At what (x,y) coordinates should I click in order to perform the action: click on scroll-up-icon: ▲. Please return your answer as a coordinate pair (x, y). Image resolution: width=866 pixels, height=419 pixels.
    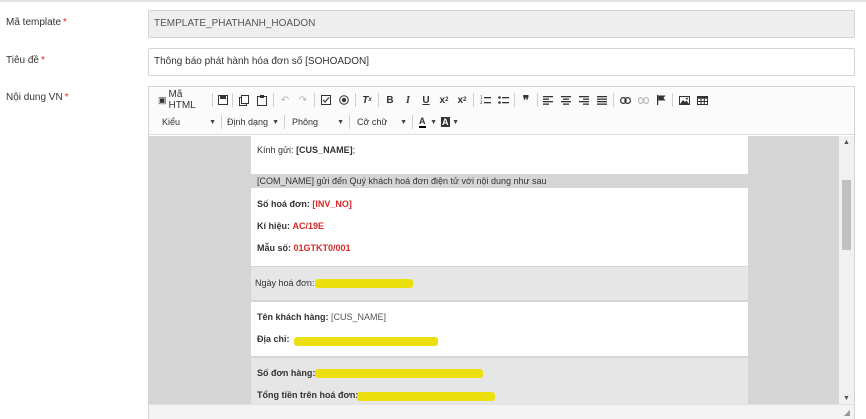
    Looking at the image, I should click on (846, 142).